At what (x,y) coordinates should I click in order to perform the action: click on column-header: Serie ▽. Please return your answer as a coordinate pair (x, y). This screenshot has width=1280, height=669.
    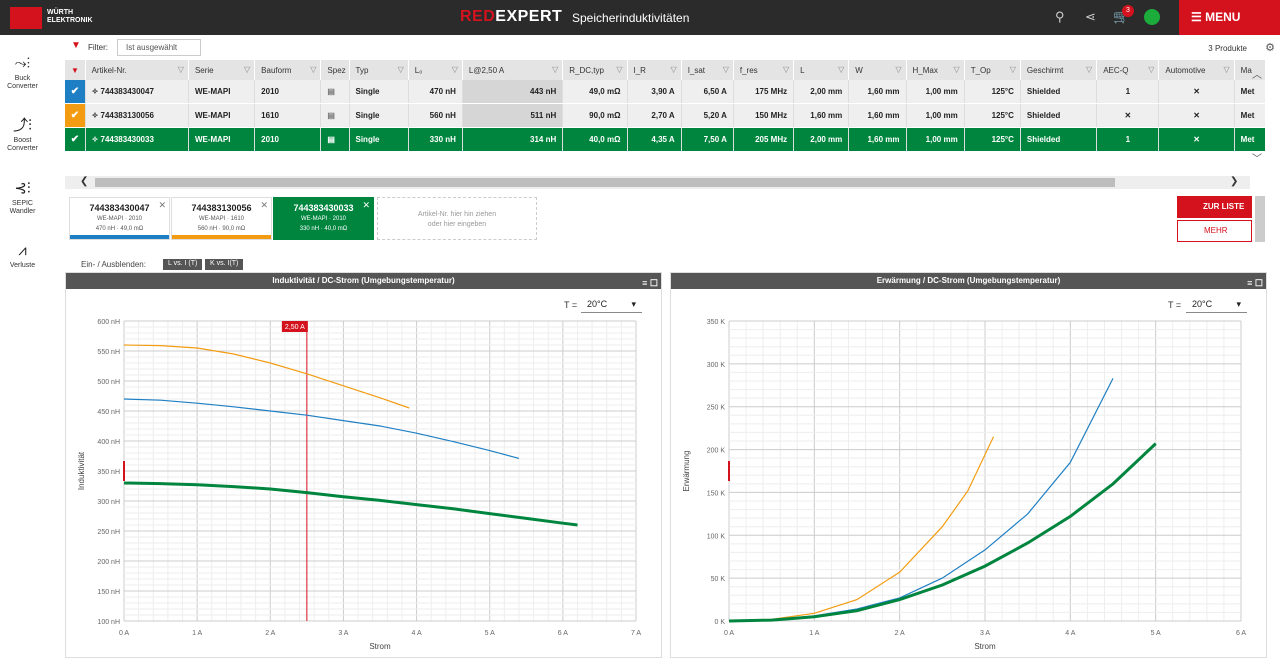
    Looking at the image, I should click on (222, 70).